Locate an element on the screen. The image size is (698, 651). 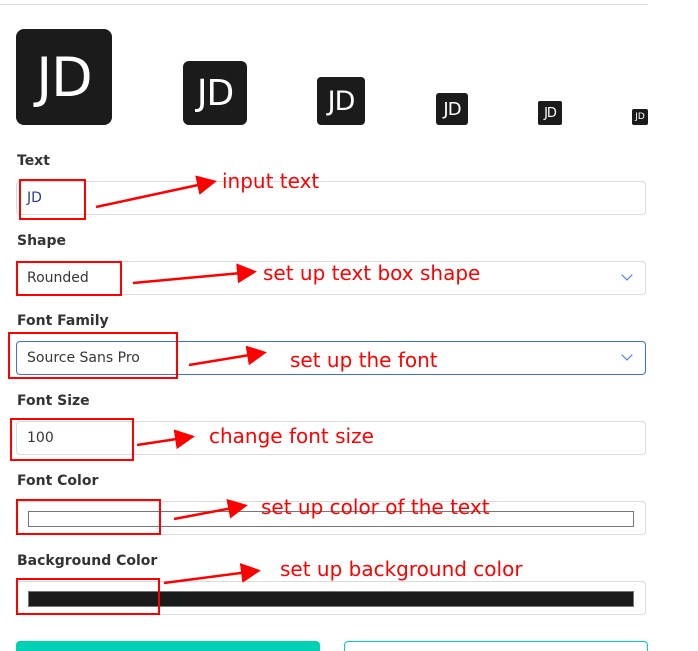
annotation-note: set up color of the text is located at coordinates (375, 507).